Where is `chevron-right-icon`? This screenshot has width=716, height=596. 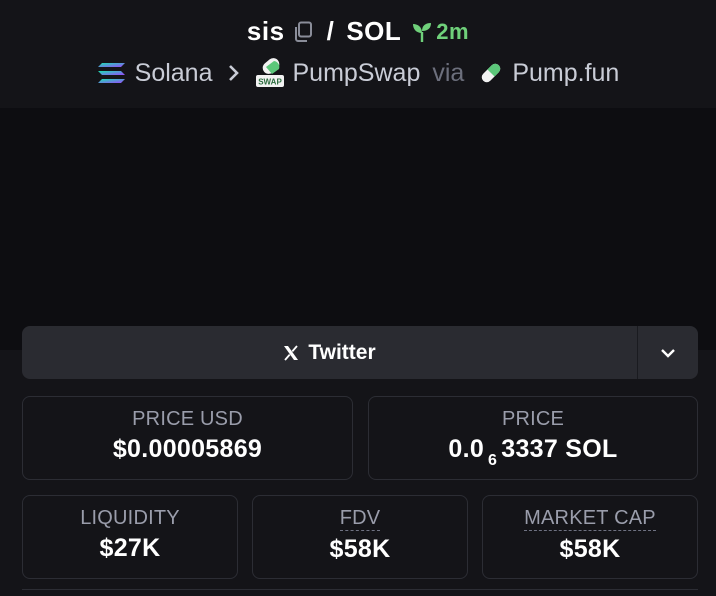 chevron-right-icon is located at coordinates (234, 73).